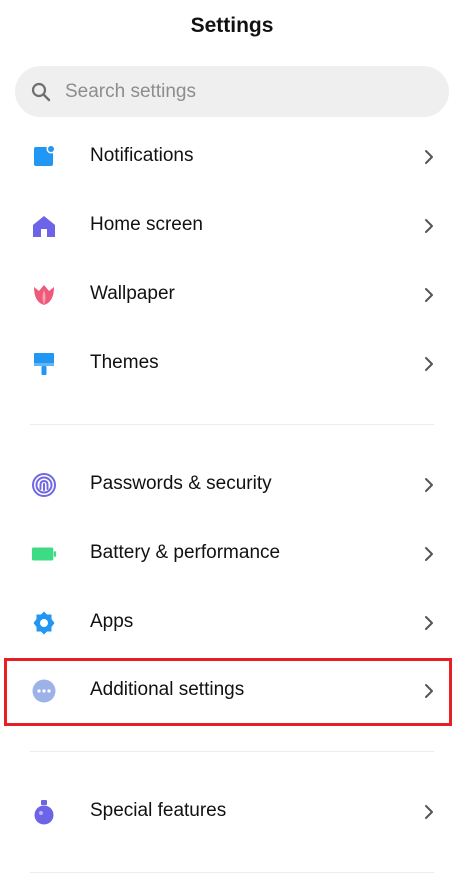  I want to click on settings-item-notifications: Notifications, so click(232, 158).